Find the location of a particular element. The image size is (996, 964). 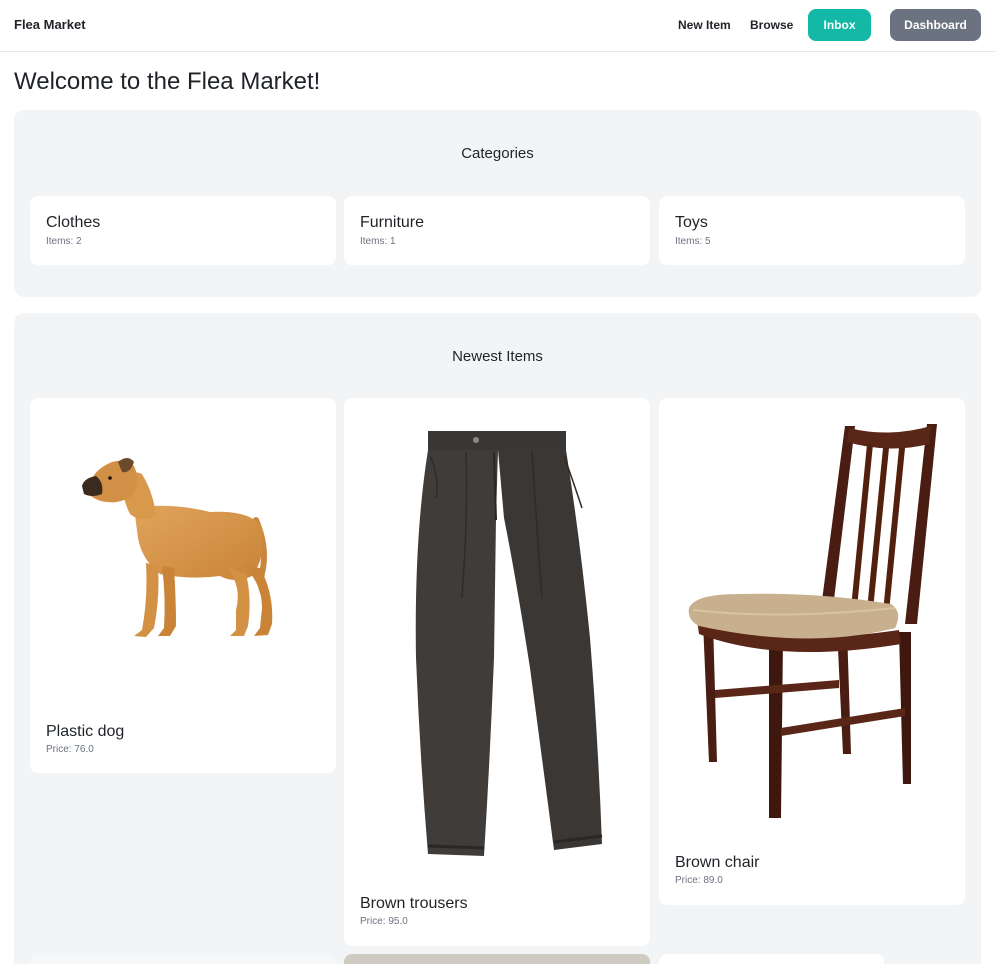

categories-heading: Categories is located at coordinates (497, 153).